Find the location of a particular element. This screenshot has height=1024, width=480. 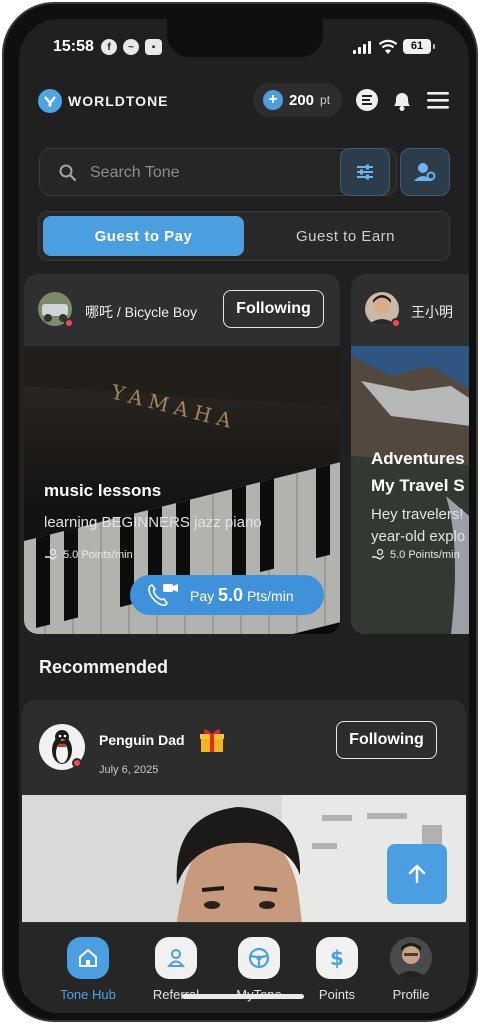

battery-indicator: 61 is located at coordinates (419, 46).